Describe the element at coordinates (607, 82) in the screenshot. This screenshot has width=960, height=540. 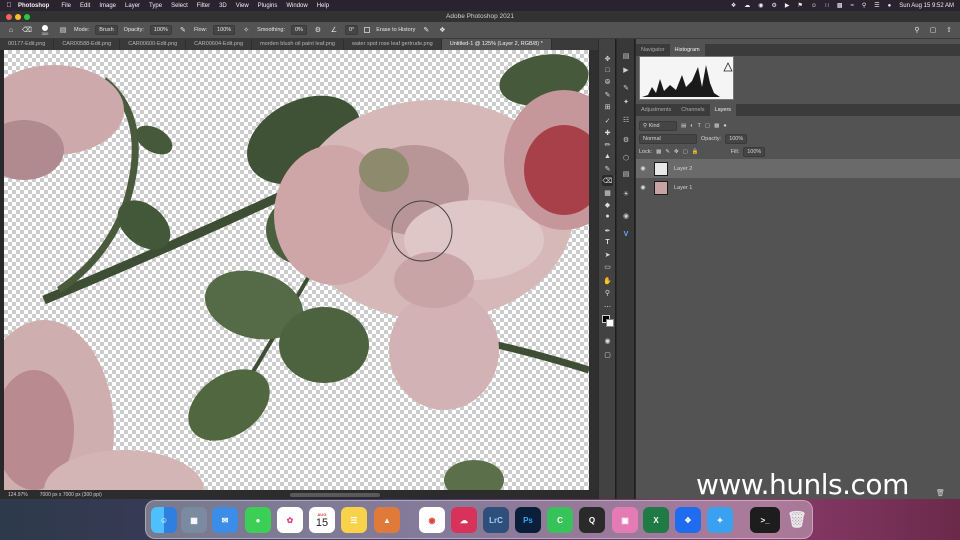
I see `lasso-tool-icon: ⦾` at that location.